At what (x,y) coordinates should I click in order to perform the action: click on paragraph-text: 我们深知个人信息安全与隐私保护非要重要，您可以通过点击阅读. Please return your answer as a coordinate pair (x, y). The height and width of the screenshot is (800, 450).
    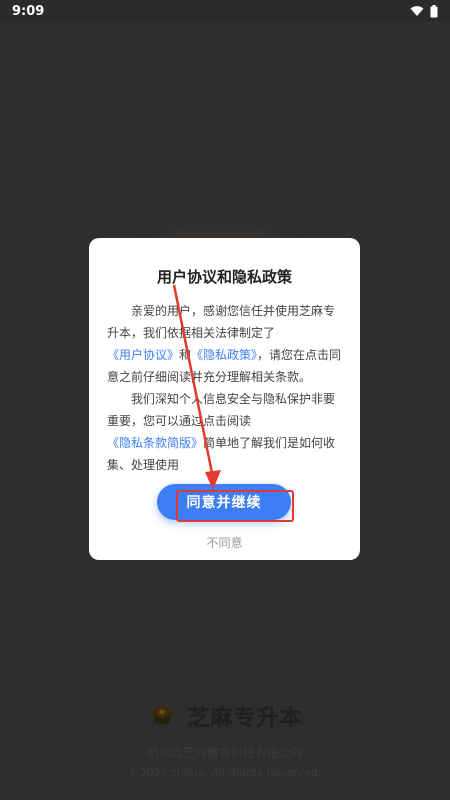
    Looking at the image, I should click on (221, 410).